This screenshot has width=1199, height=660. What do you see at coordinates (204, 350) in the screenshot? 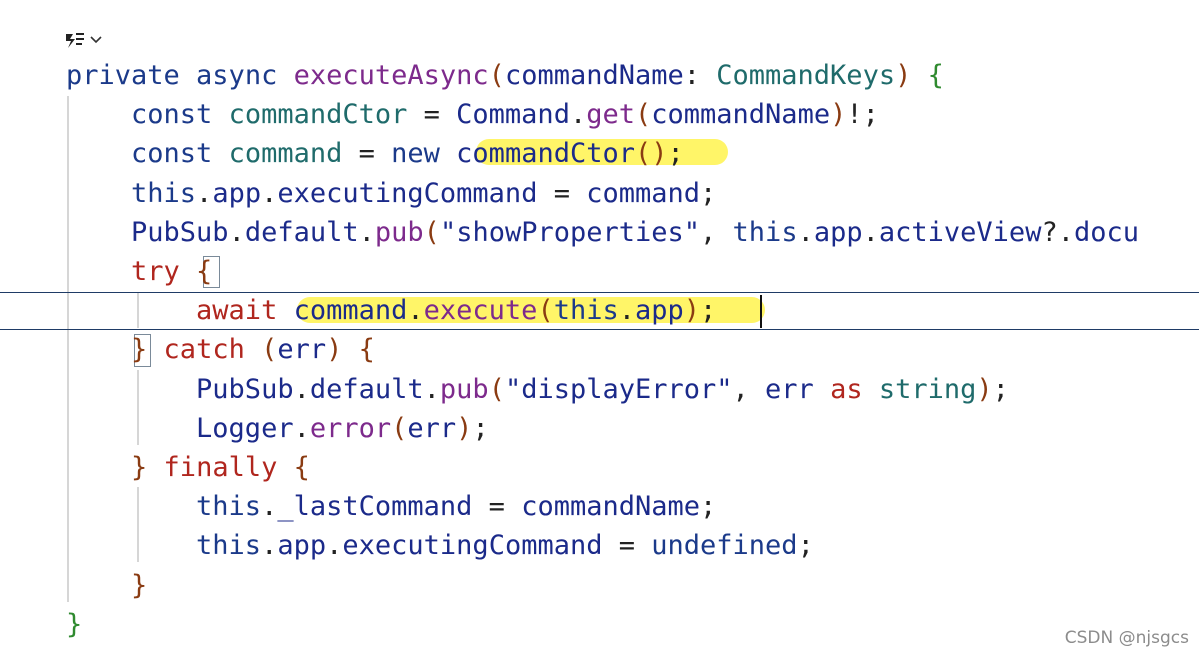
I see `code-token: catch` at bounding box center [204, 350].